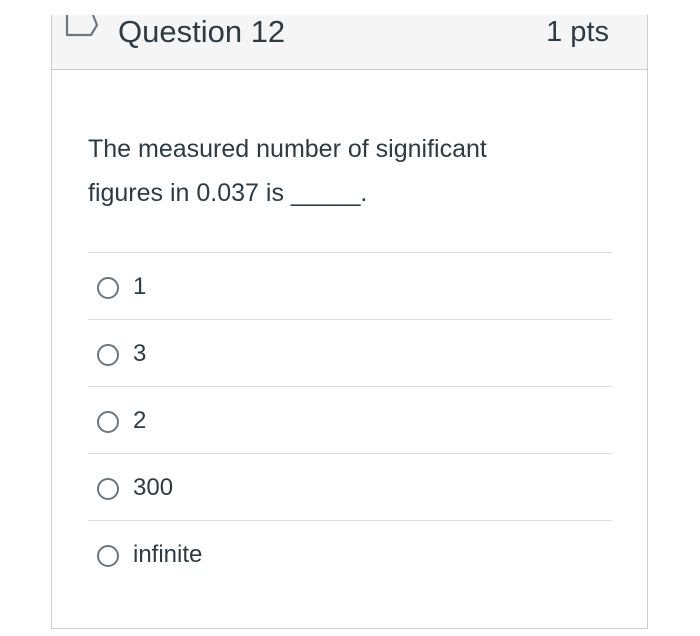 This screenshot has width=700, height=636. I want to click on answer-option: 1, so click(350, 285).